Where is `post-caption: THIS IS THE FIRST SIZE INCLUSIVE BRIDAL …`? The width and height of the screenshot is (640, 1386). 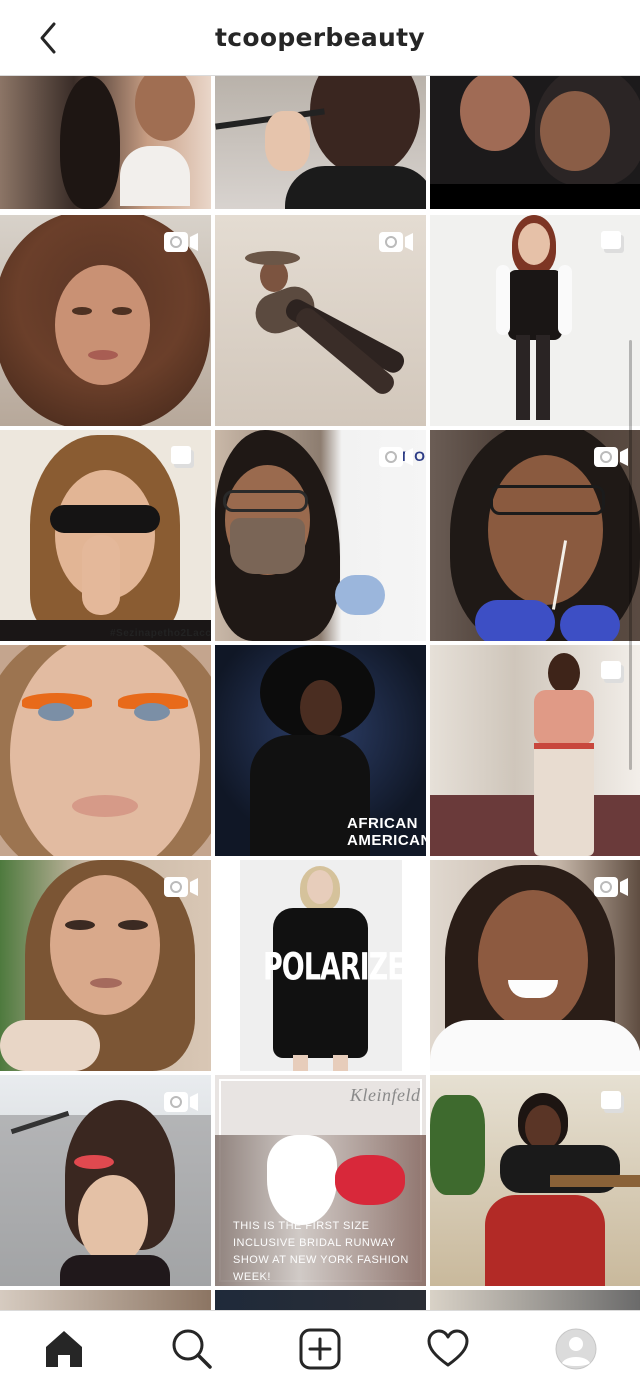
post-caption: THIS IS THE FIRST SIZE INCLUSIVE BRIDAL … is located at coordinates (321, 1251).